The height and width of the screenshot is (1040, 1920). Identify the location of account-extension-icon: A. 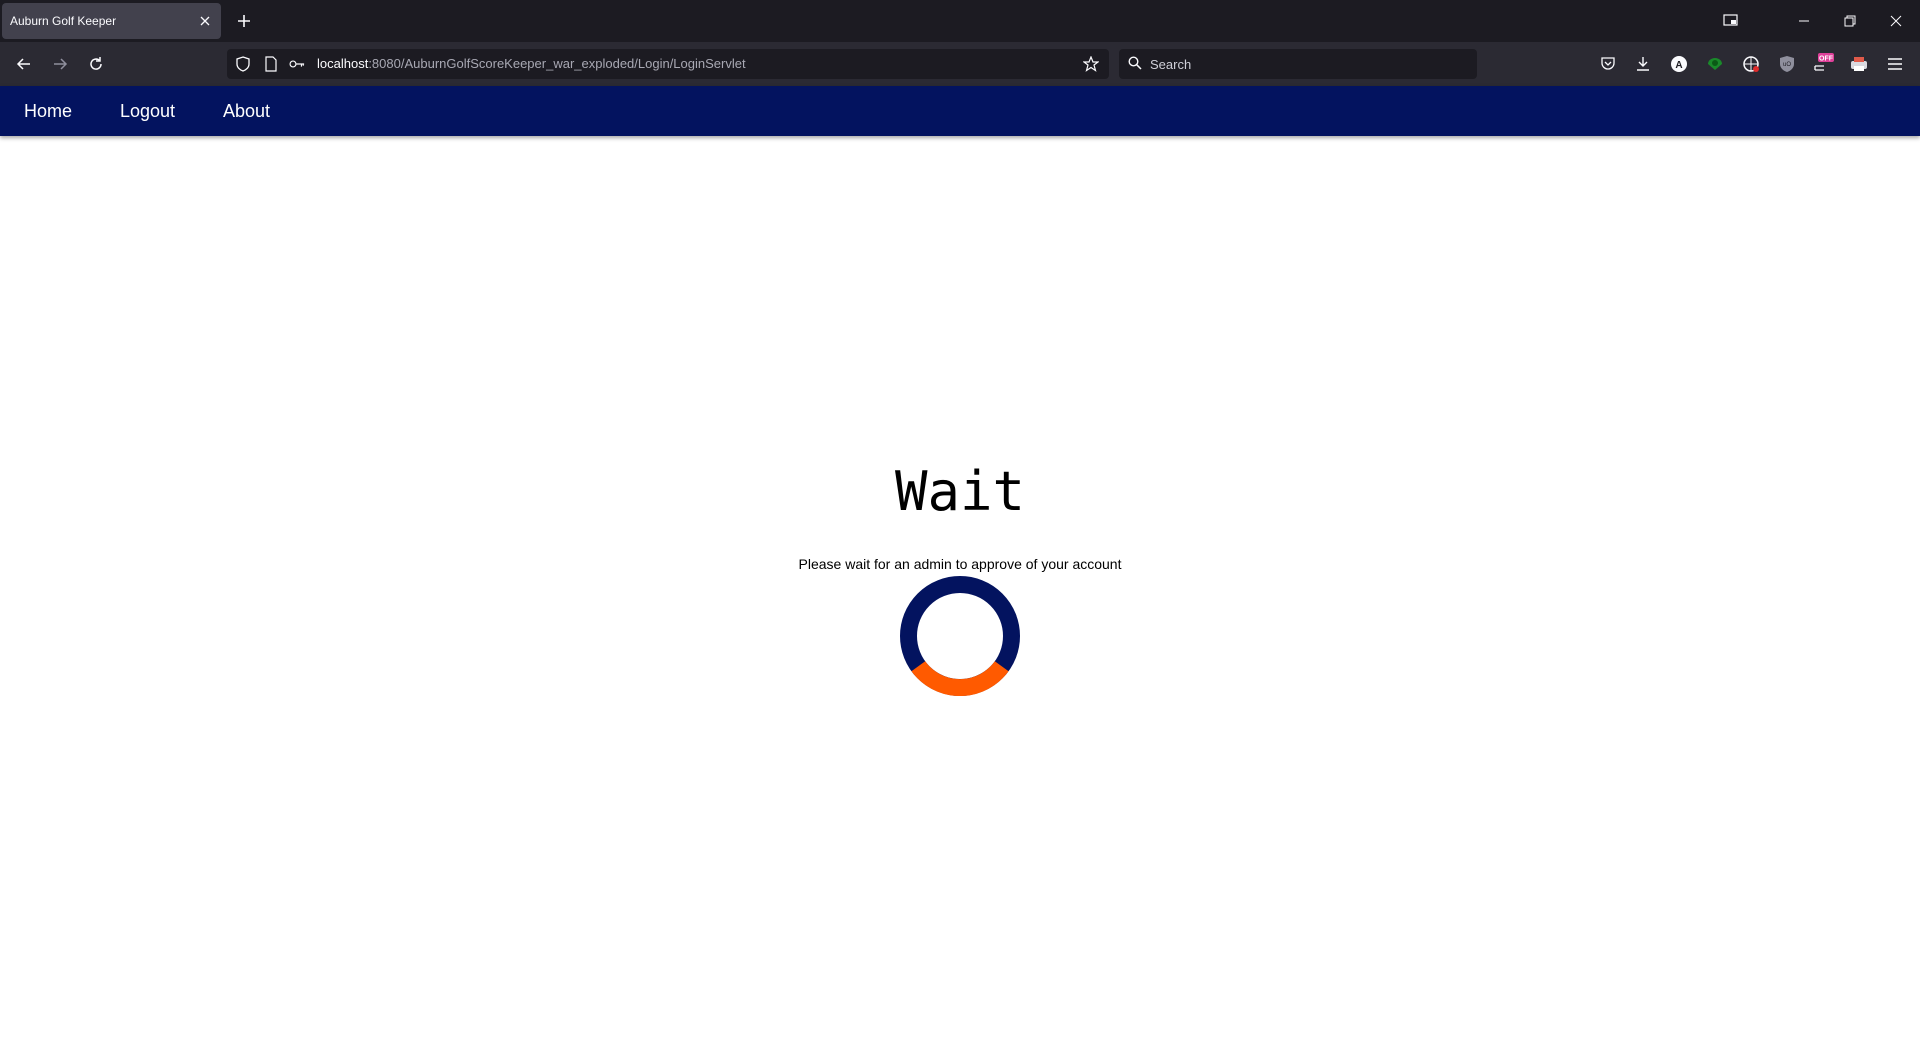
(1679, 64).